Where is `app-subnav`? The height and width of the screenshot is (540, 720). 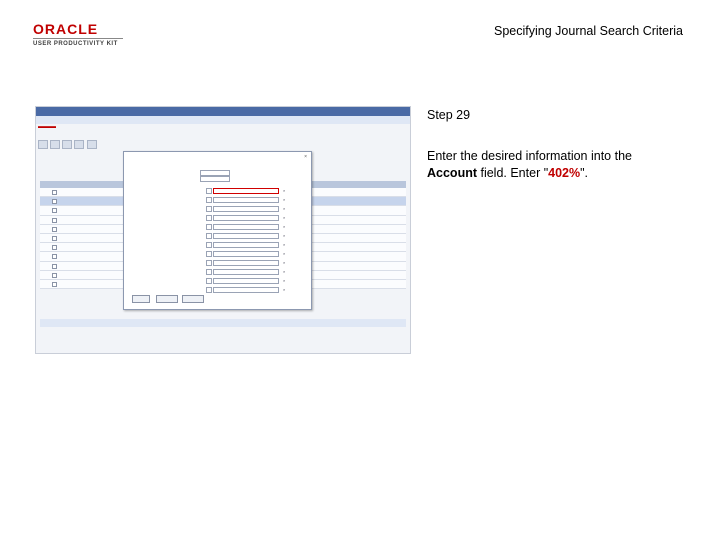
app-subnav is located at coordinates (223, 120).